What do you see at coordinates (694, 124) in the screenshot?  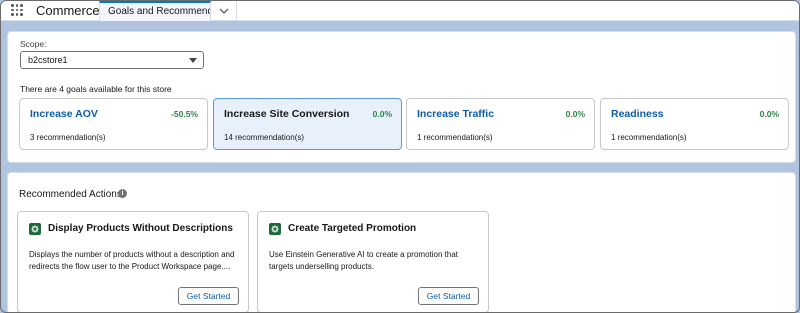 I see `goal-card-readiness: Readiness 0.0% 1 recommendation(s)` at bounding box center [694, 124].